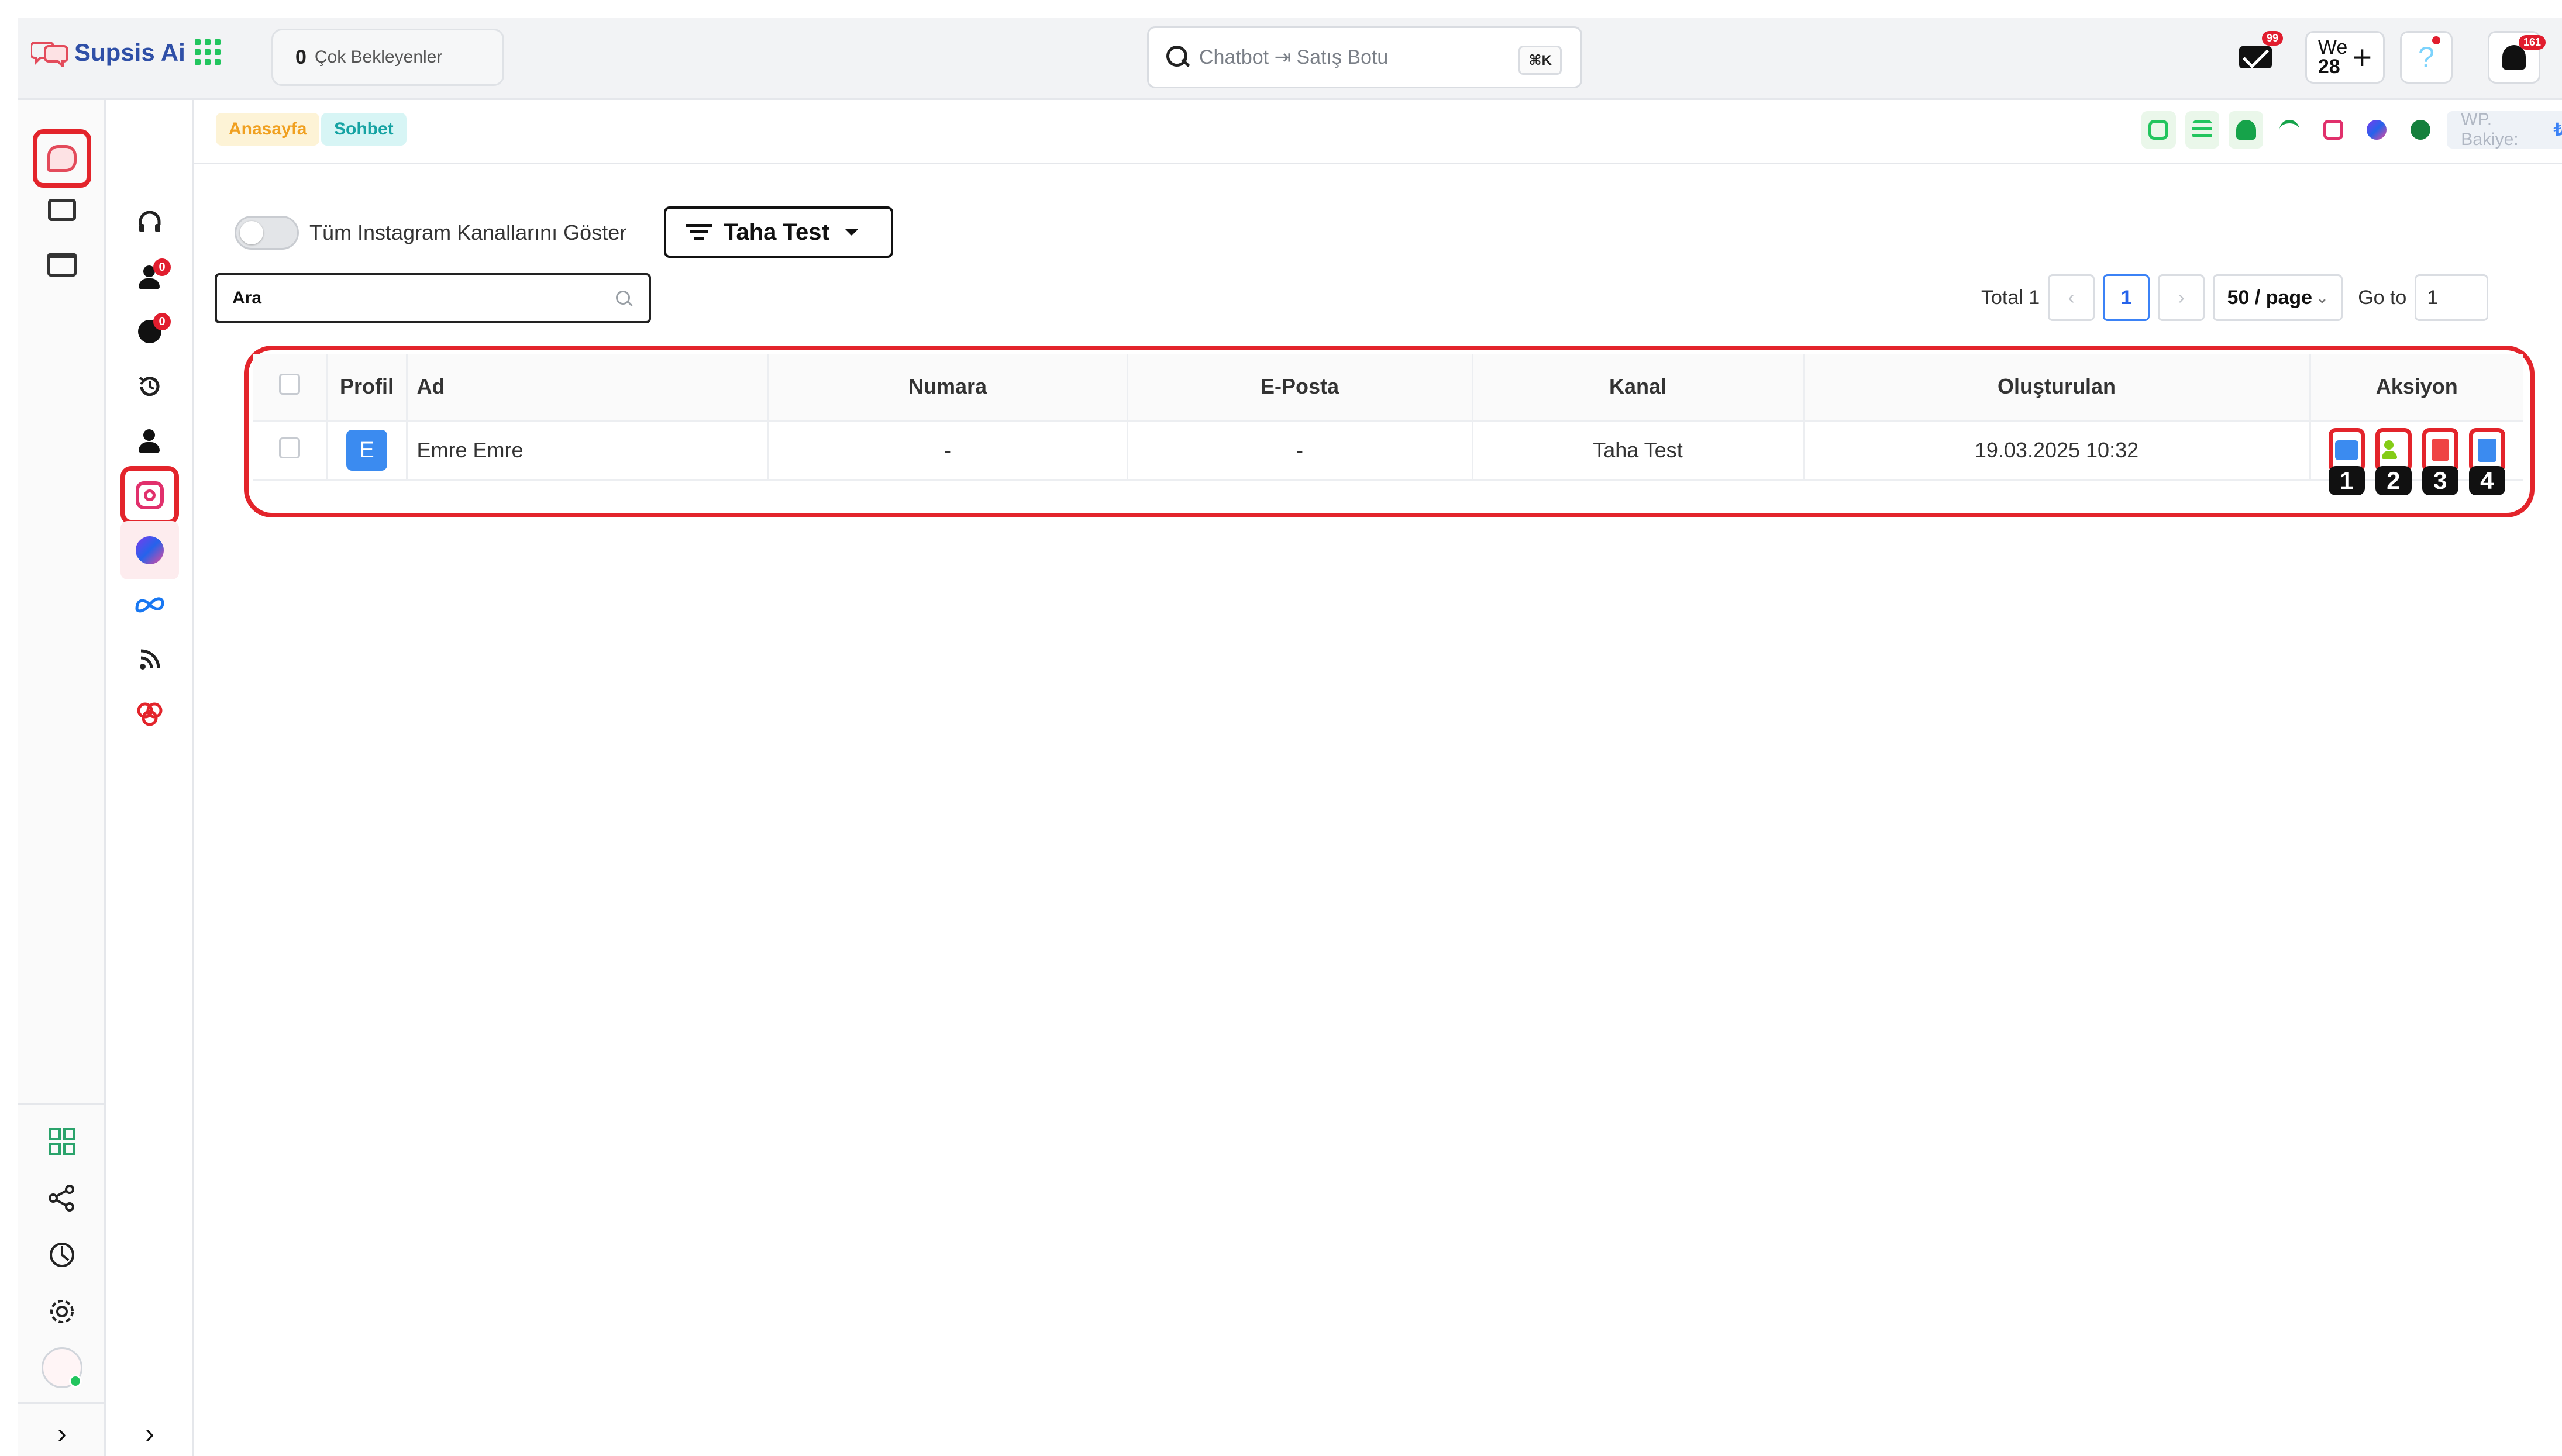 The width and height of the screenshot is (2562, 1456). What do you see at coordinates (2426, 57) in the screenshot?
I see `help-button: ?` at bounding box center [2426, 57].